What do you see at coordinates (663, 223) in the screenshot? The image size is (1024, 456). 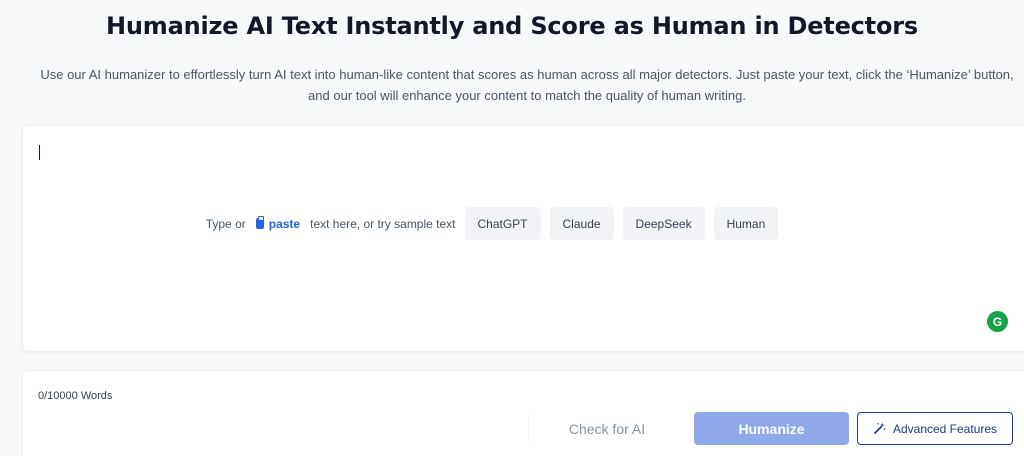 I see `sample-deepseek-button: DeepSeek` at bounding box center [663, 223].